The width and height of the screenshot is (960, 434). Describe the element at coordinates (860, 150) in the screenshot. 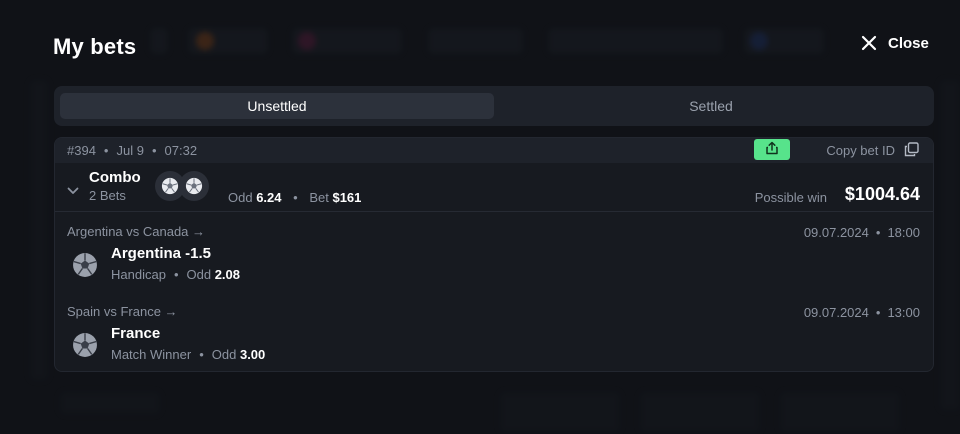

I see `copy-bet-id-label: Copy bet ID` at that location.